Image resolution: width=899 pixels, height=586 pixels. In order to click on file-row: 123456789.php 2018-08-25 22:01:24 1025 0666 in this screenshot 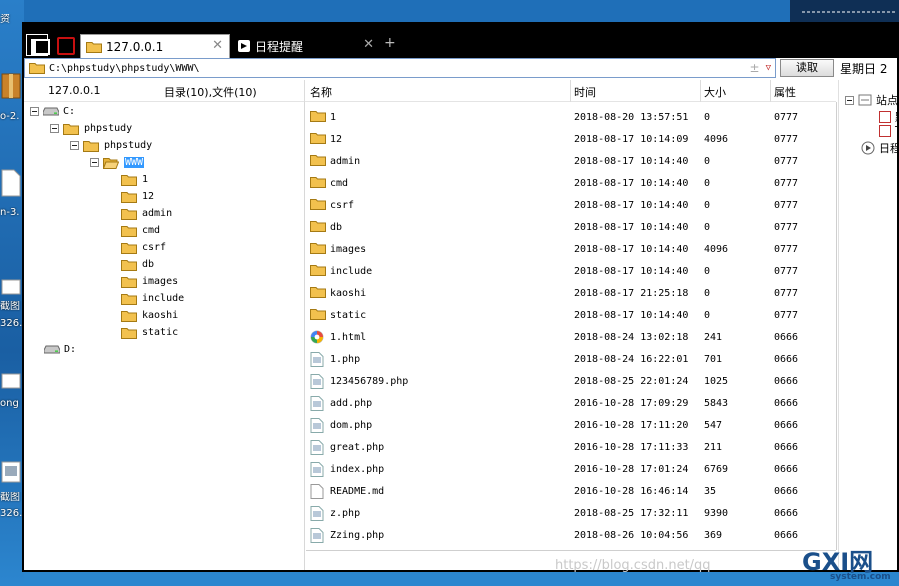, I will do `click(571, 381)`.